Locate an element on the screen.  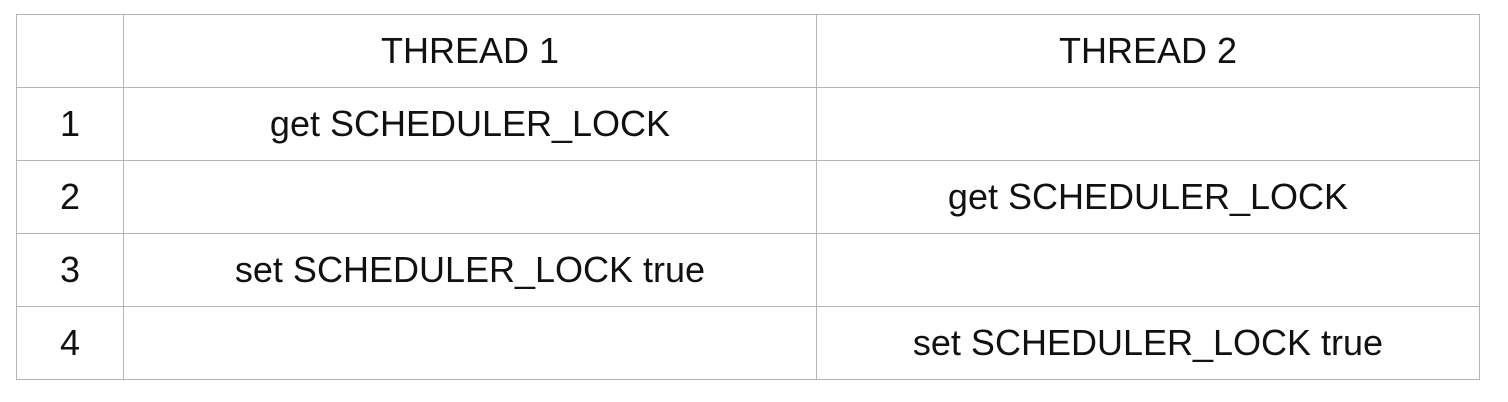
thread-2-action: set SCHEDULER_LOCK true is located at coordinates (1148, 343).